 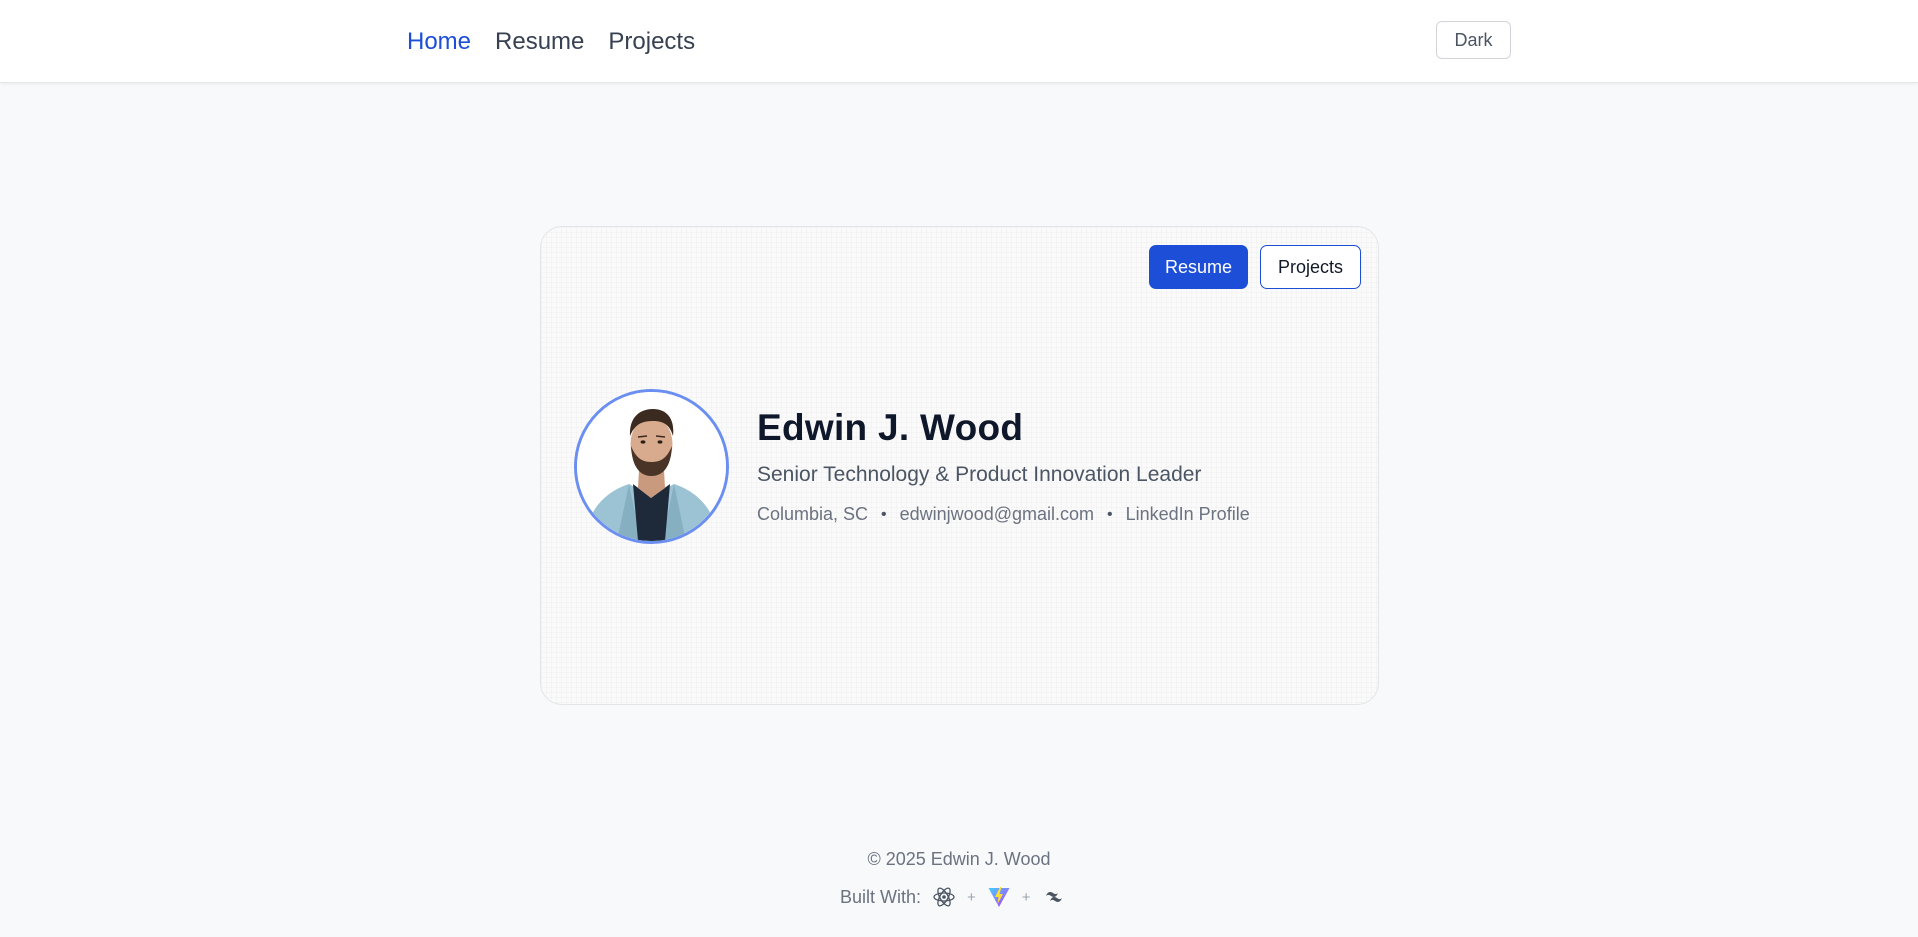 What do you see at coordinates (539, 42) in the screenshot?
I see `nav-link-resume: Resume` at bounding box center [539, 42].